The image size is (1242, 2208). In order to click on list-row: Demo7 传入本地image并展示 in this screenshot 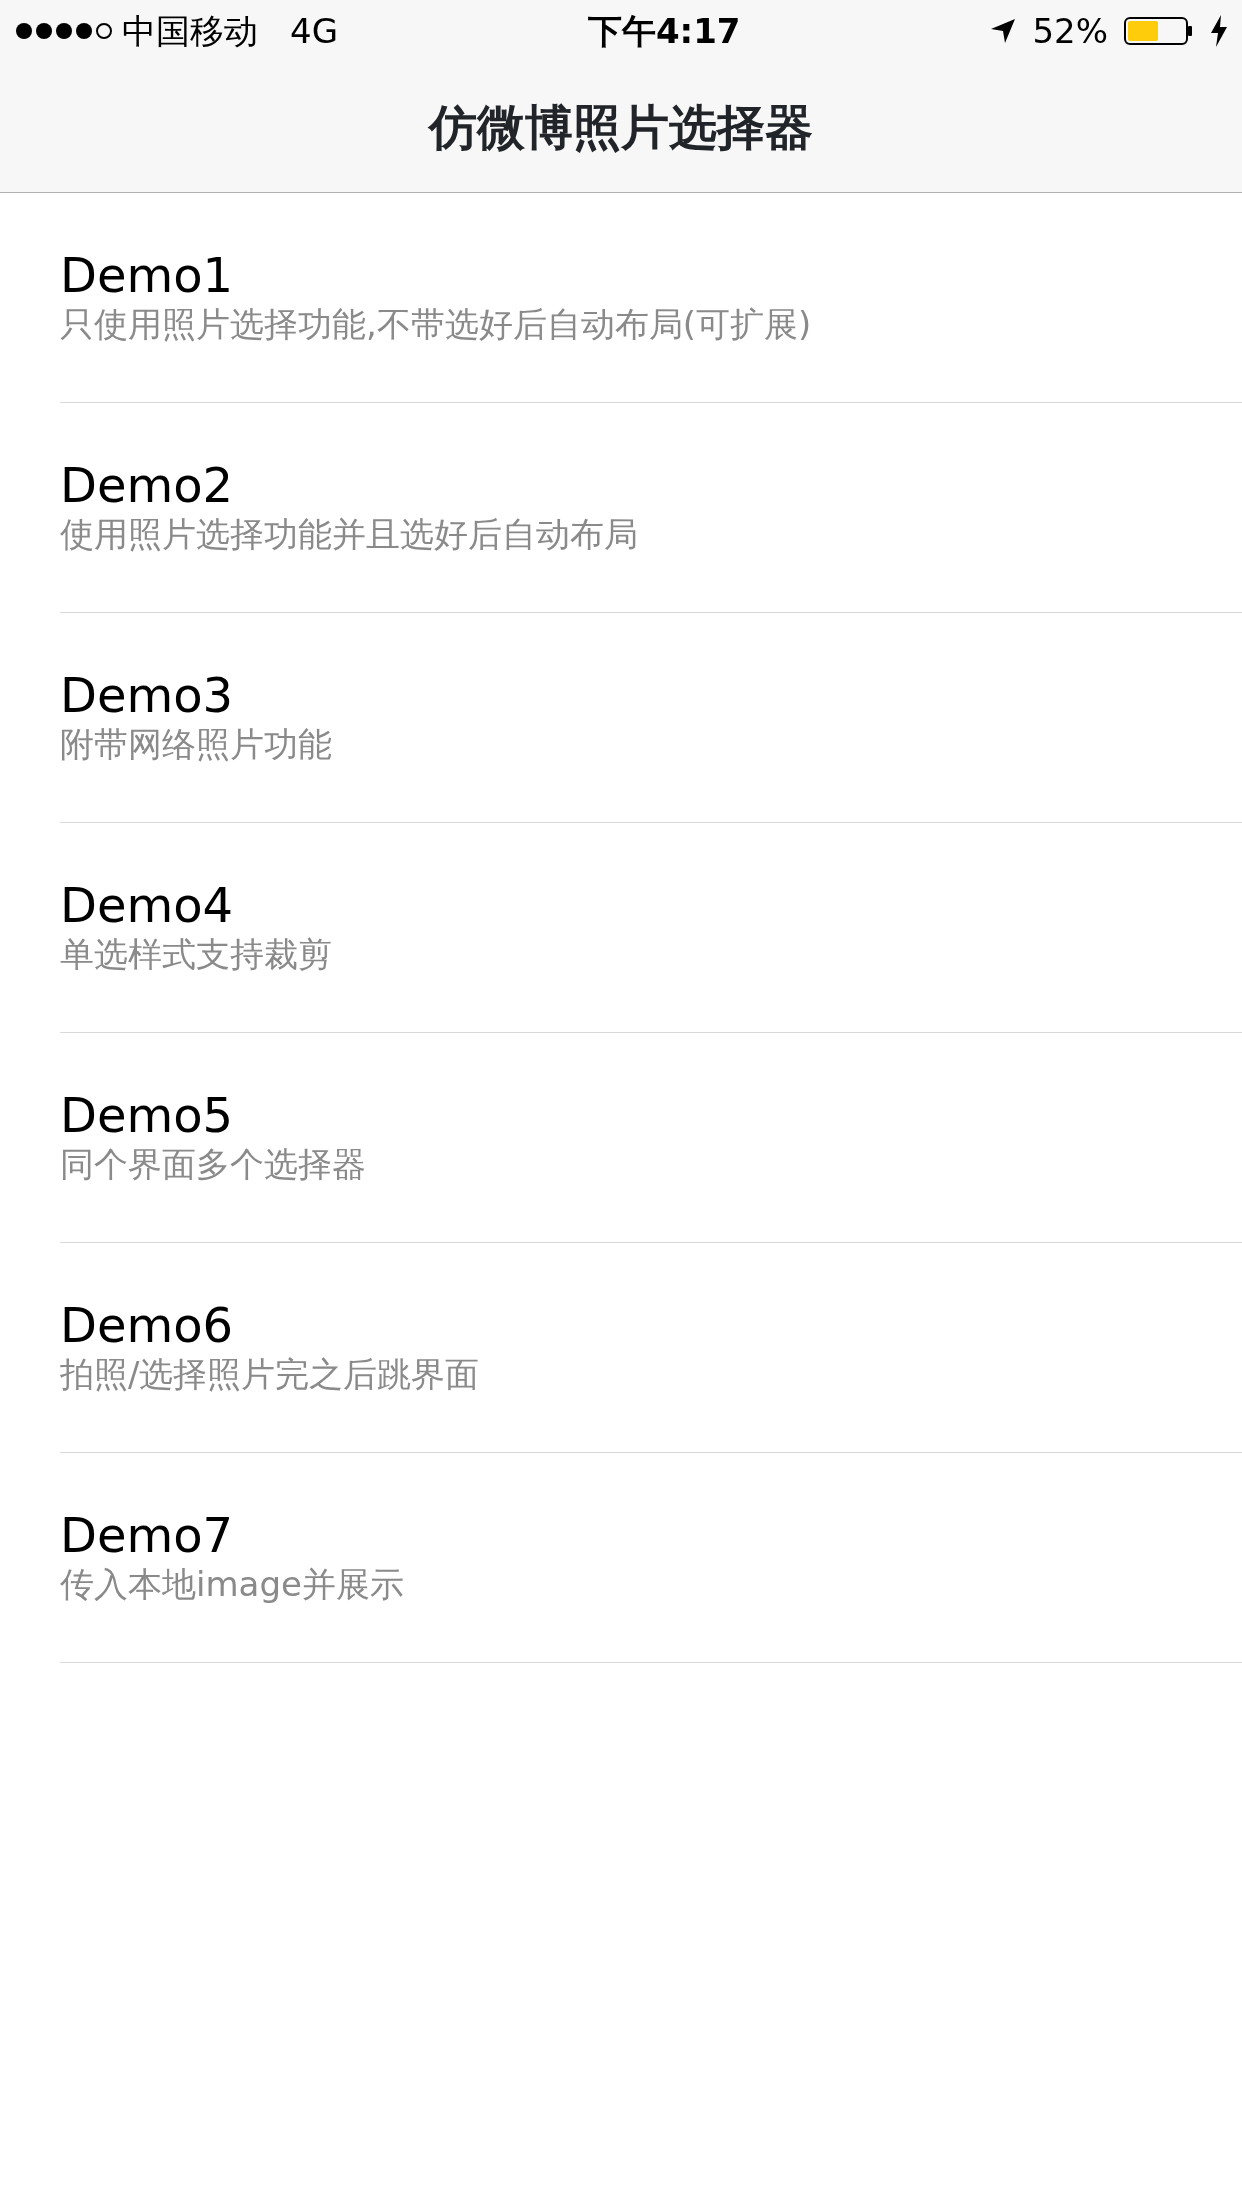, I will do `click(621, 1558)`.